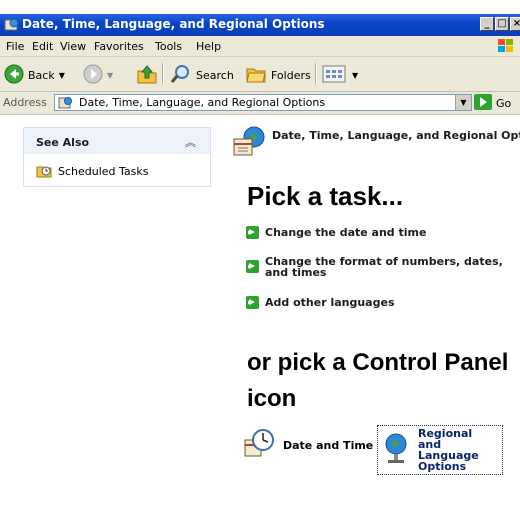  I want to click on views-button: ▼, so click(340, 75).